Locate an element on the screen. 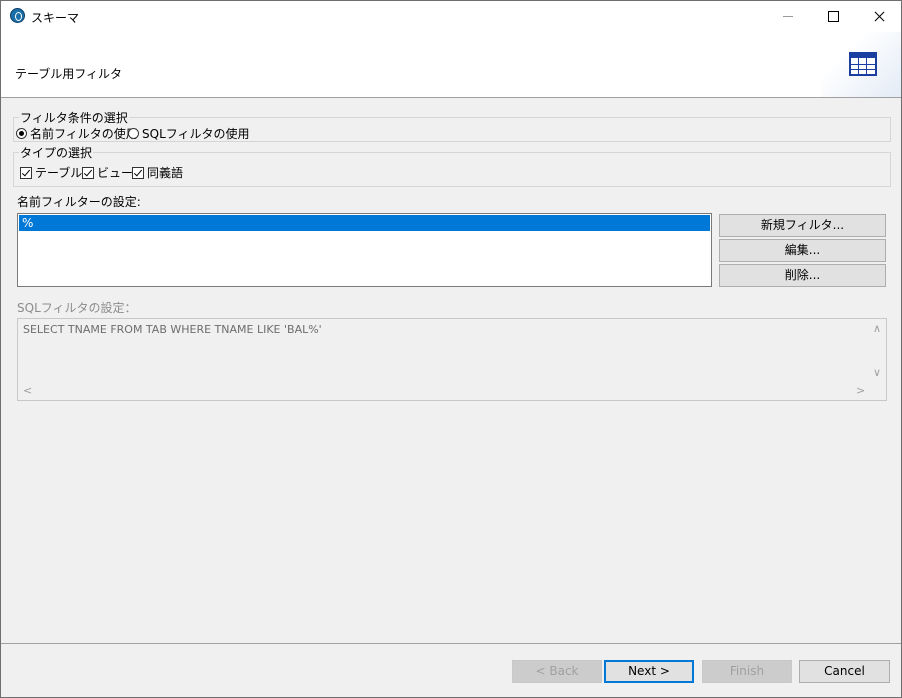 The image size is (902, 698). scroll-up-icon: ∧ is located at coordinates (877, 328).